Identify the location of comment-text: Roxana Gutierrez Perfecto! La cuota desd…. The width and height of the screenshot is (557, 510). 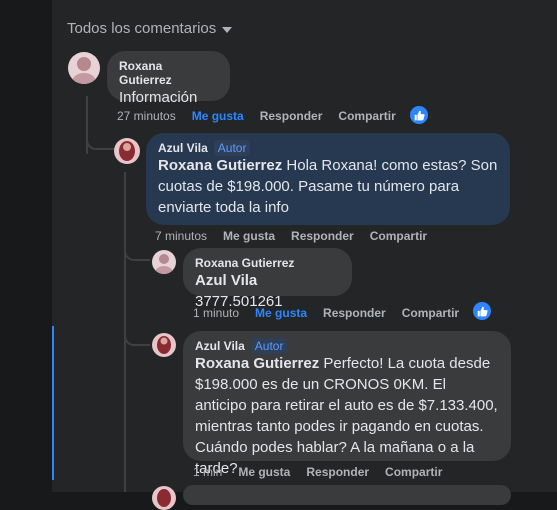
(347, 416).